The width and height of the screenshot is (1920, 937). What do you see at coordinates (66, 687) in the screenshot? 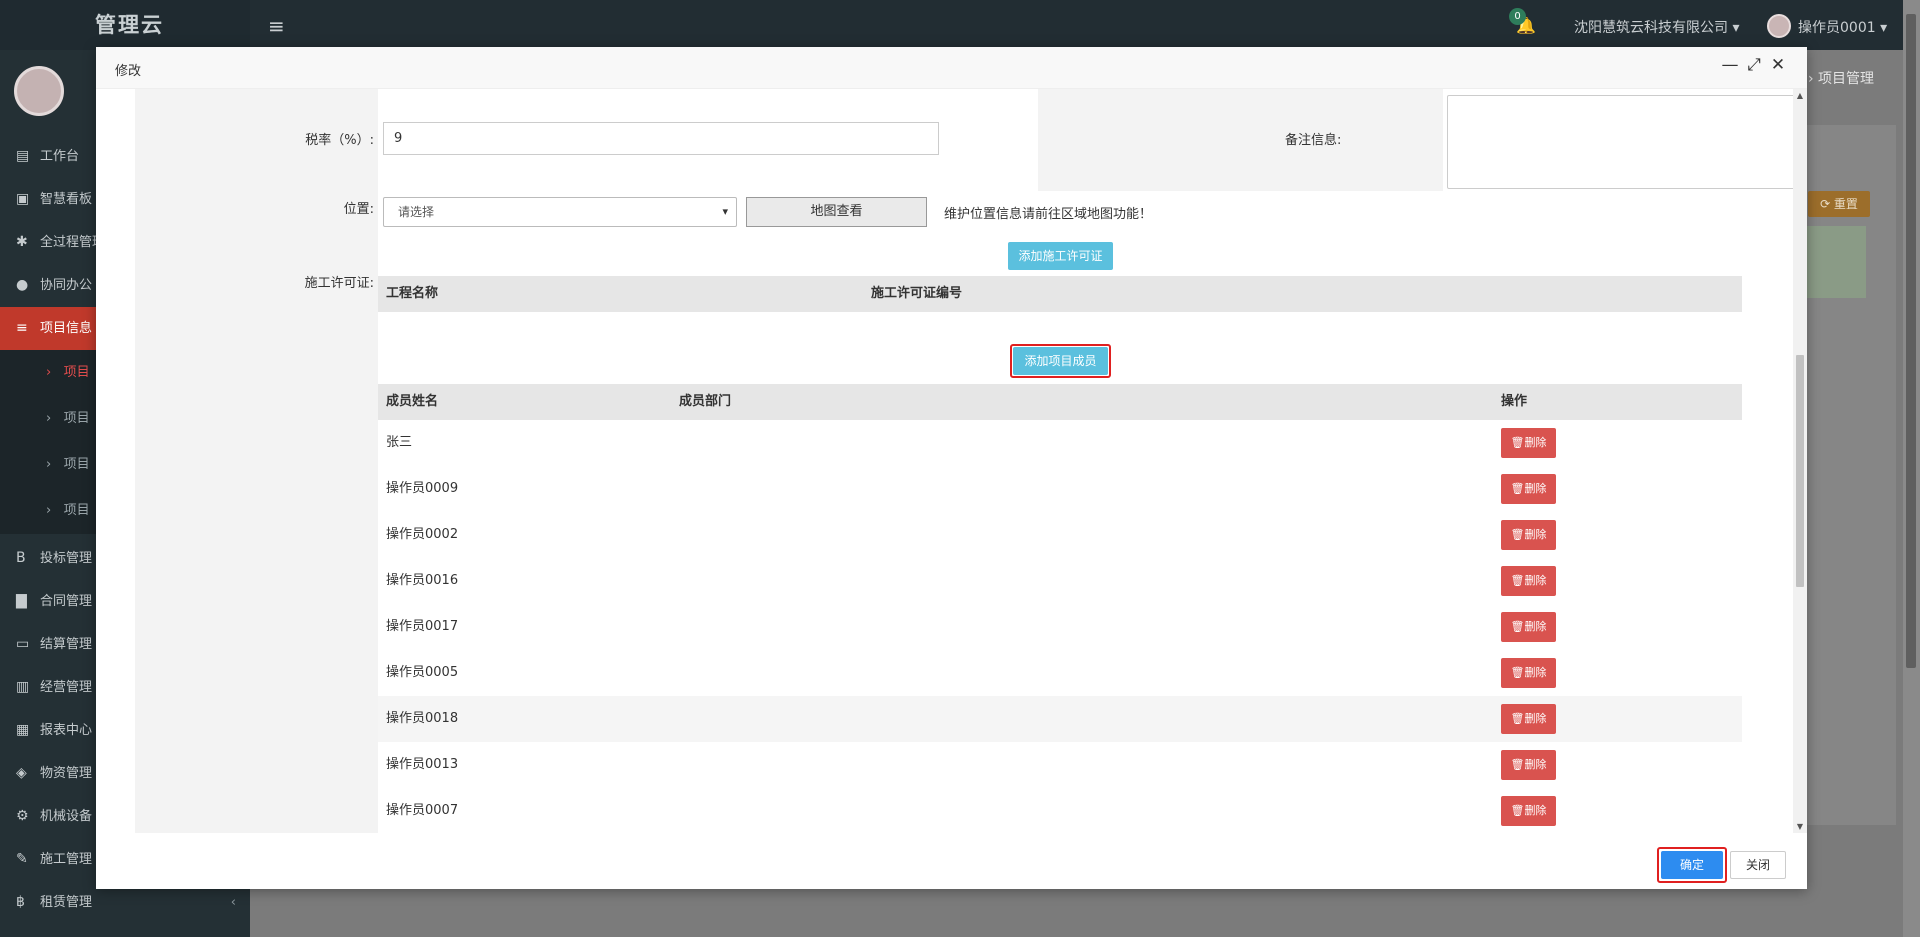
I see `sidebar-item-label: 经营管理` at bounding box center [66, 687].